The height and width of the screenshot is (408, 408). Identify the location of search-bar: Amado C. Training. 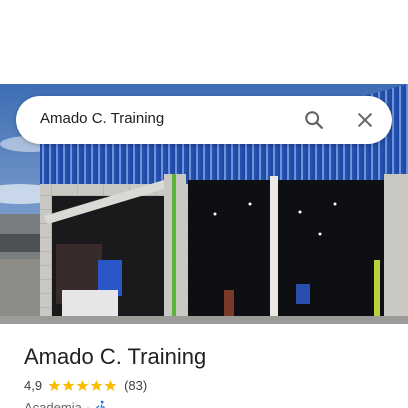
(204, 120).